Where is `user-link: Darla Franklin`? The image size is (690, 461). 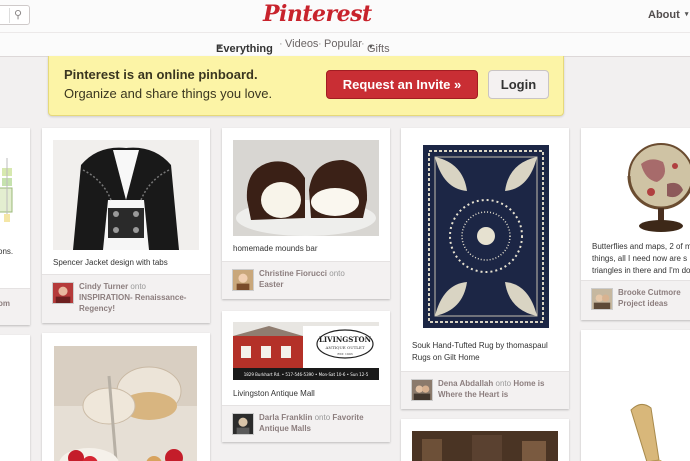 user-link: Darla Franklin is located at coordinates (285, 417).